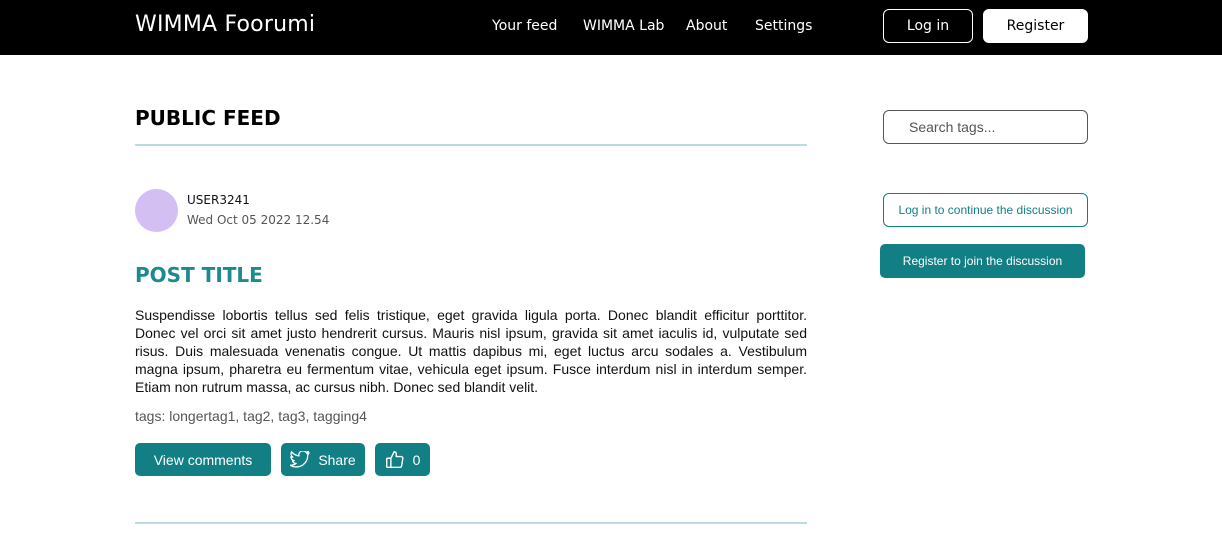  Describe the element at coordinates (258, 220) in the screenshot. I see `post-timestamp: Wed Oct 05 2022 12.54` at that location.